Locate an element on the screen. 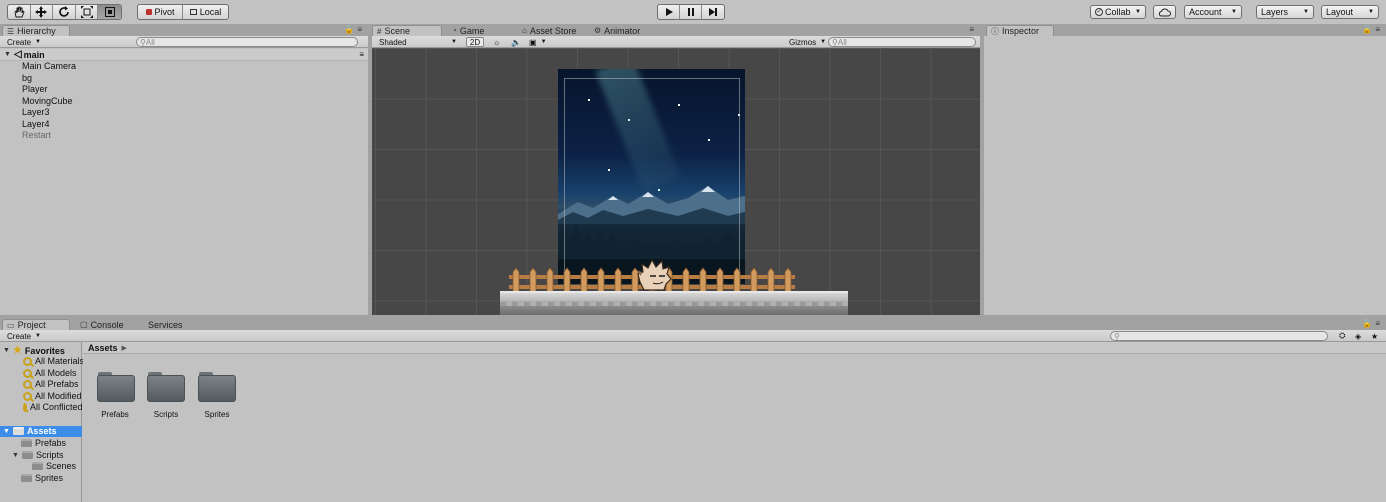 Image resolution: width=1386 pixels, height=502 pixels. collab-dropdown: ✓ Collab ▼ is located at coordinates (1118, 12).